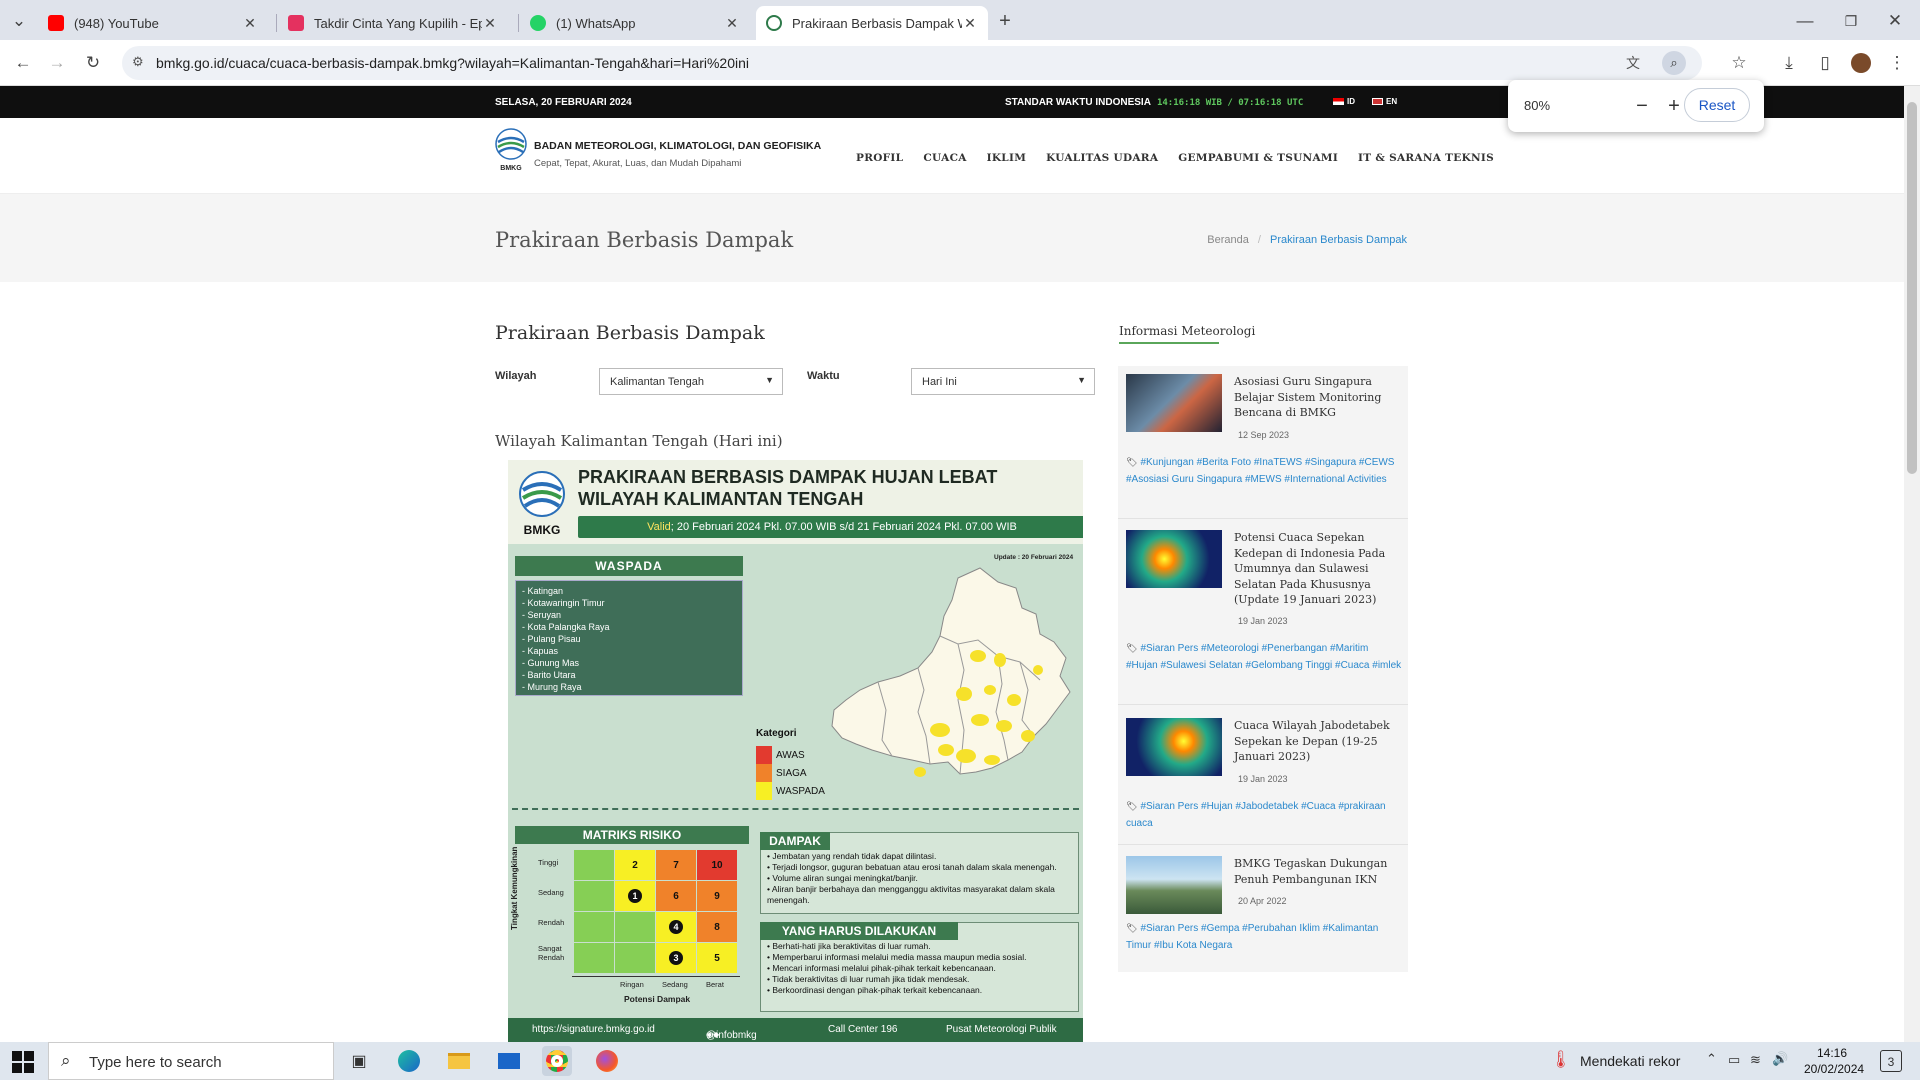 This screenshot has height=1080, width=1920. Describe the element at coordinates (19, 21) in the screenshot. I see `tab-search-chevron-icon: ⌄` at that location.